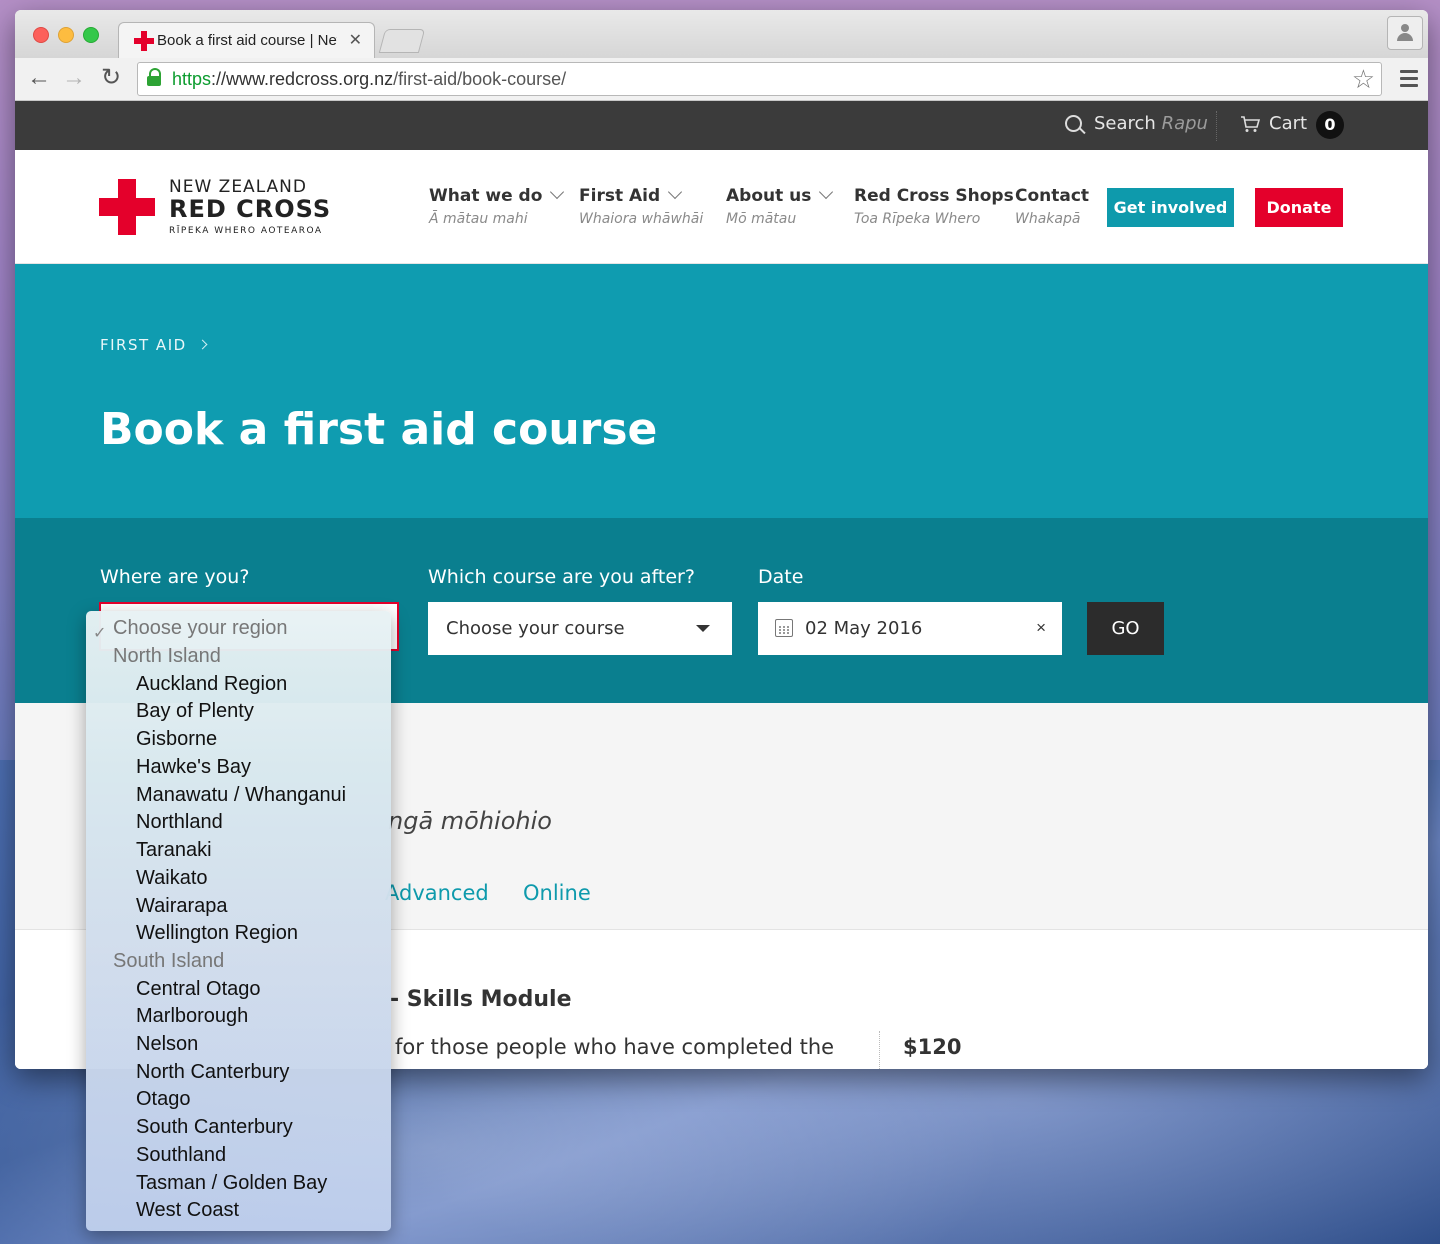  What do you see at coordinates (198, 989) in the screenshot?
I see `dropdown-option: Central Otago` at bounding box center [198, 989].